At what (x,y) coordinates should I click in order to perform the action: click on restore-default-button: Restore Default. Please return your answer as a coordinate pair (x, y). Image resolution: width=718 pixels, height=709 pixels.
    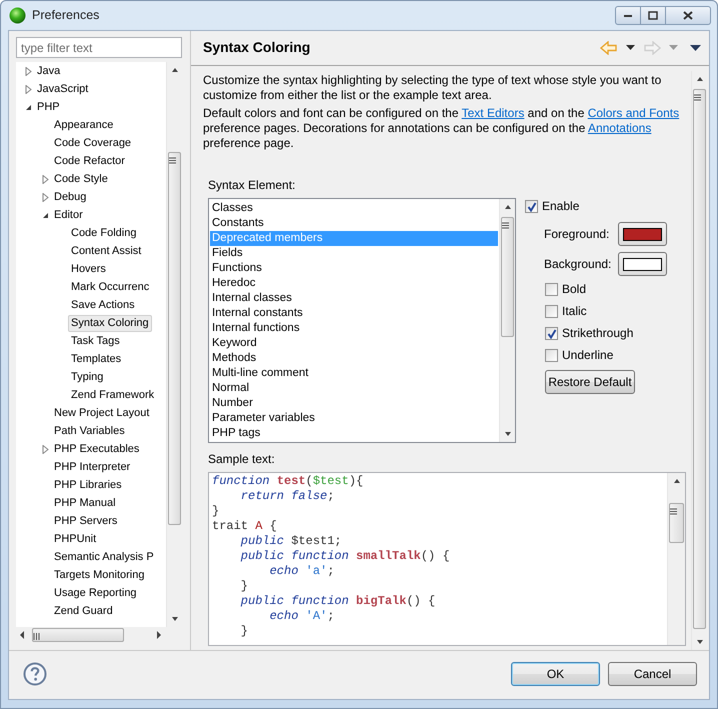
    Looking at the image, I should click on (590, 382).